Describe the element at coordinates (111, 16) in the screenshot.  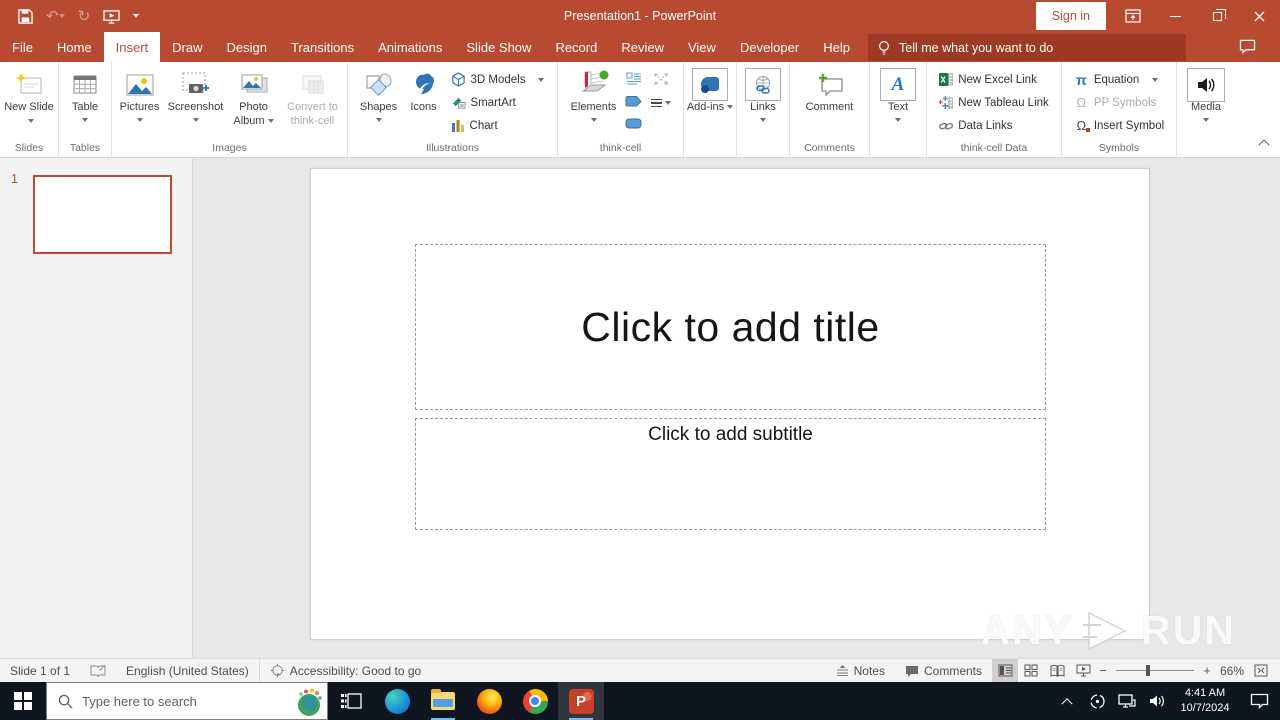
I see `start-slideshow-icon` at that location.